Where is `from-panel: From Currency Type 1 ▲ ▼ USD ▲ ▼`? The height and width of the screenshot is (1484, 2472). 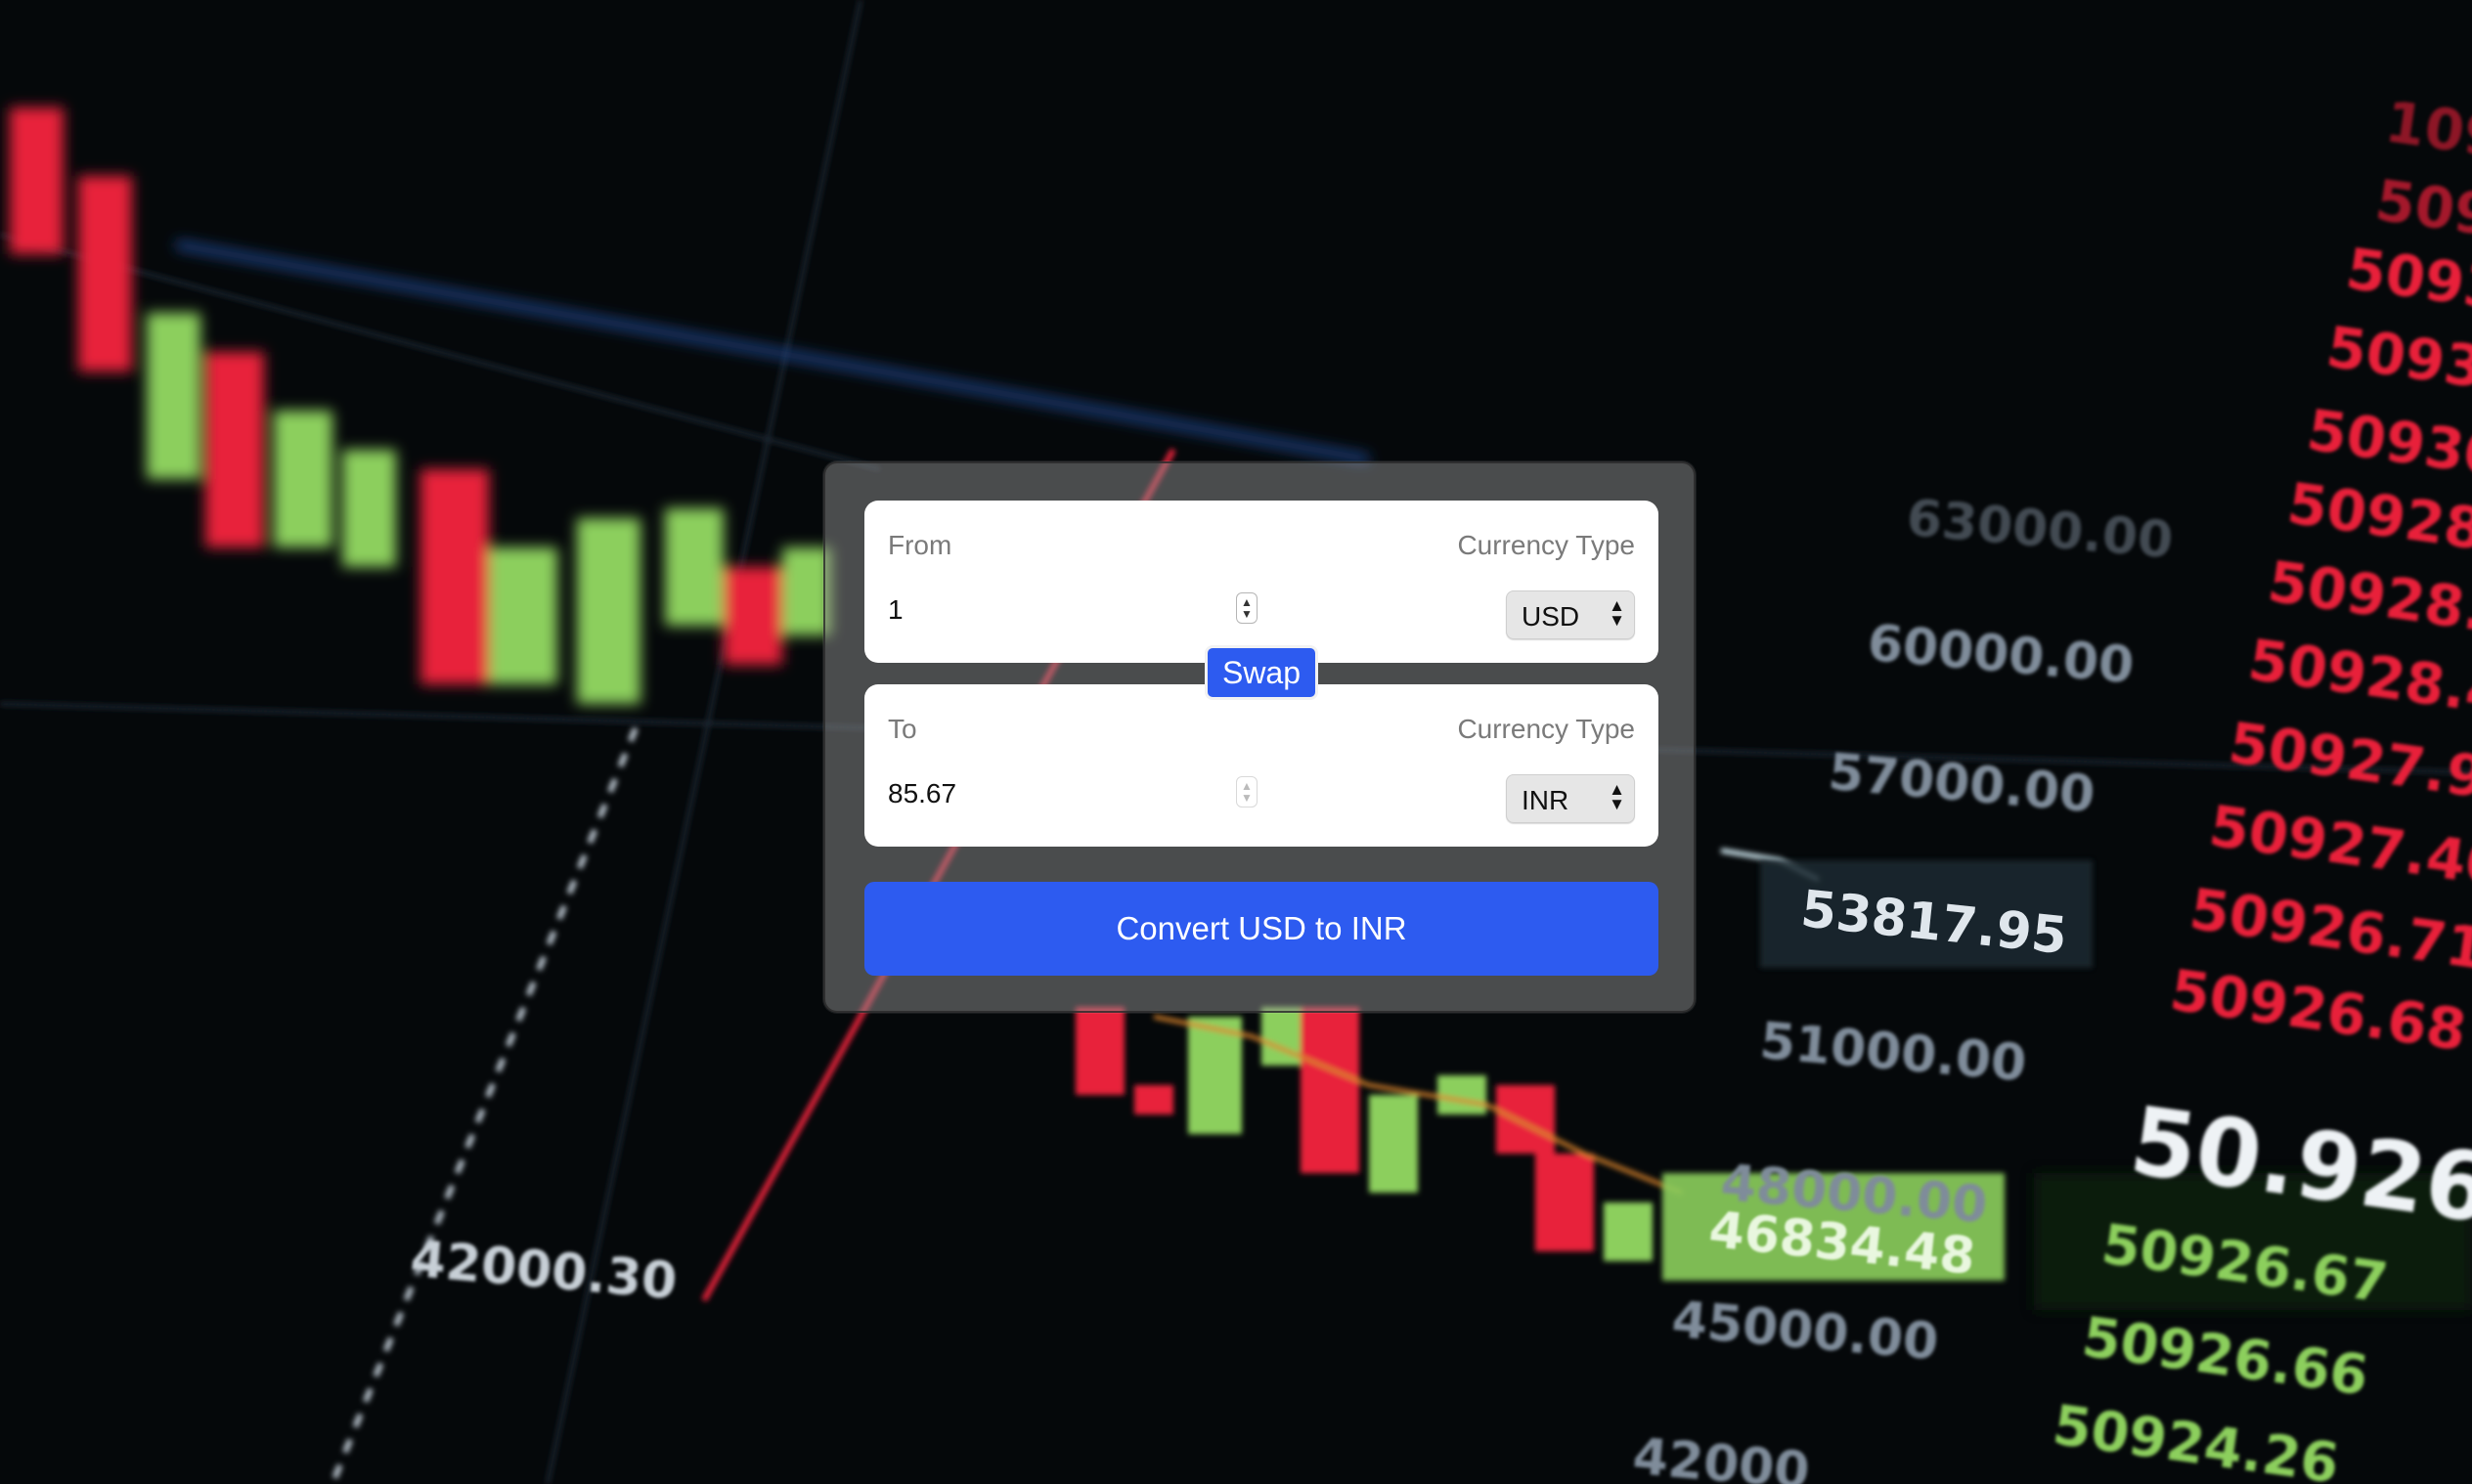 from-panel: From Currency Type 1 ▲ ▼ USD ▲ ▼ is located at coordinates (1261, 582).